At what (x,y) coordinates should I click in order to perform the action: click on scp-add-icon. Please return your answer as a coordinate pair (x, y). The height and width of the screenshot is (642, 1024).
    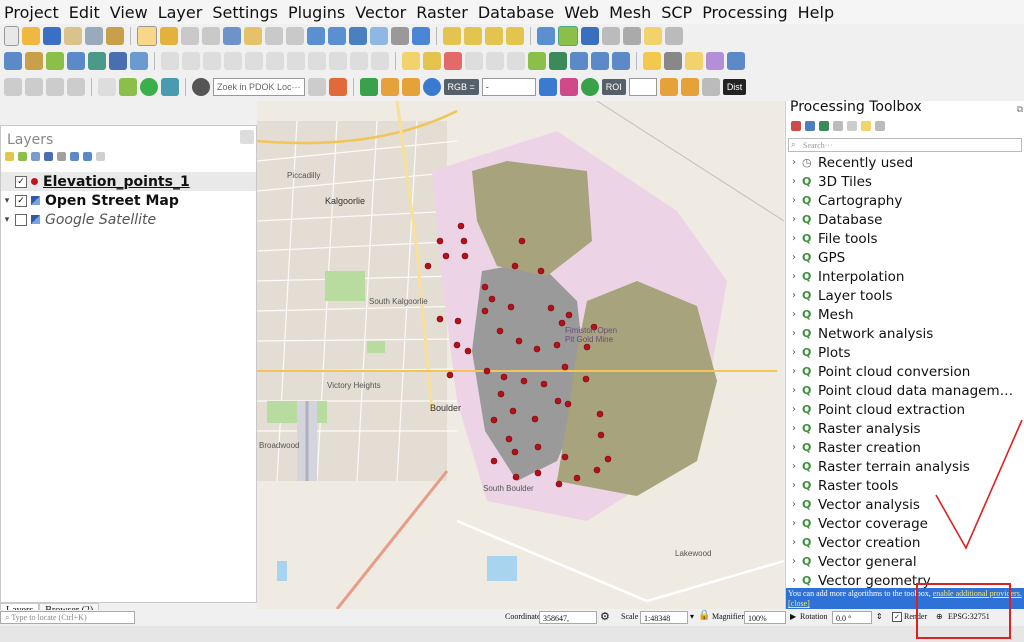
    Looking at the image, I should click on (689, 87).